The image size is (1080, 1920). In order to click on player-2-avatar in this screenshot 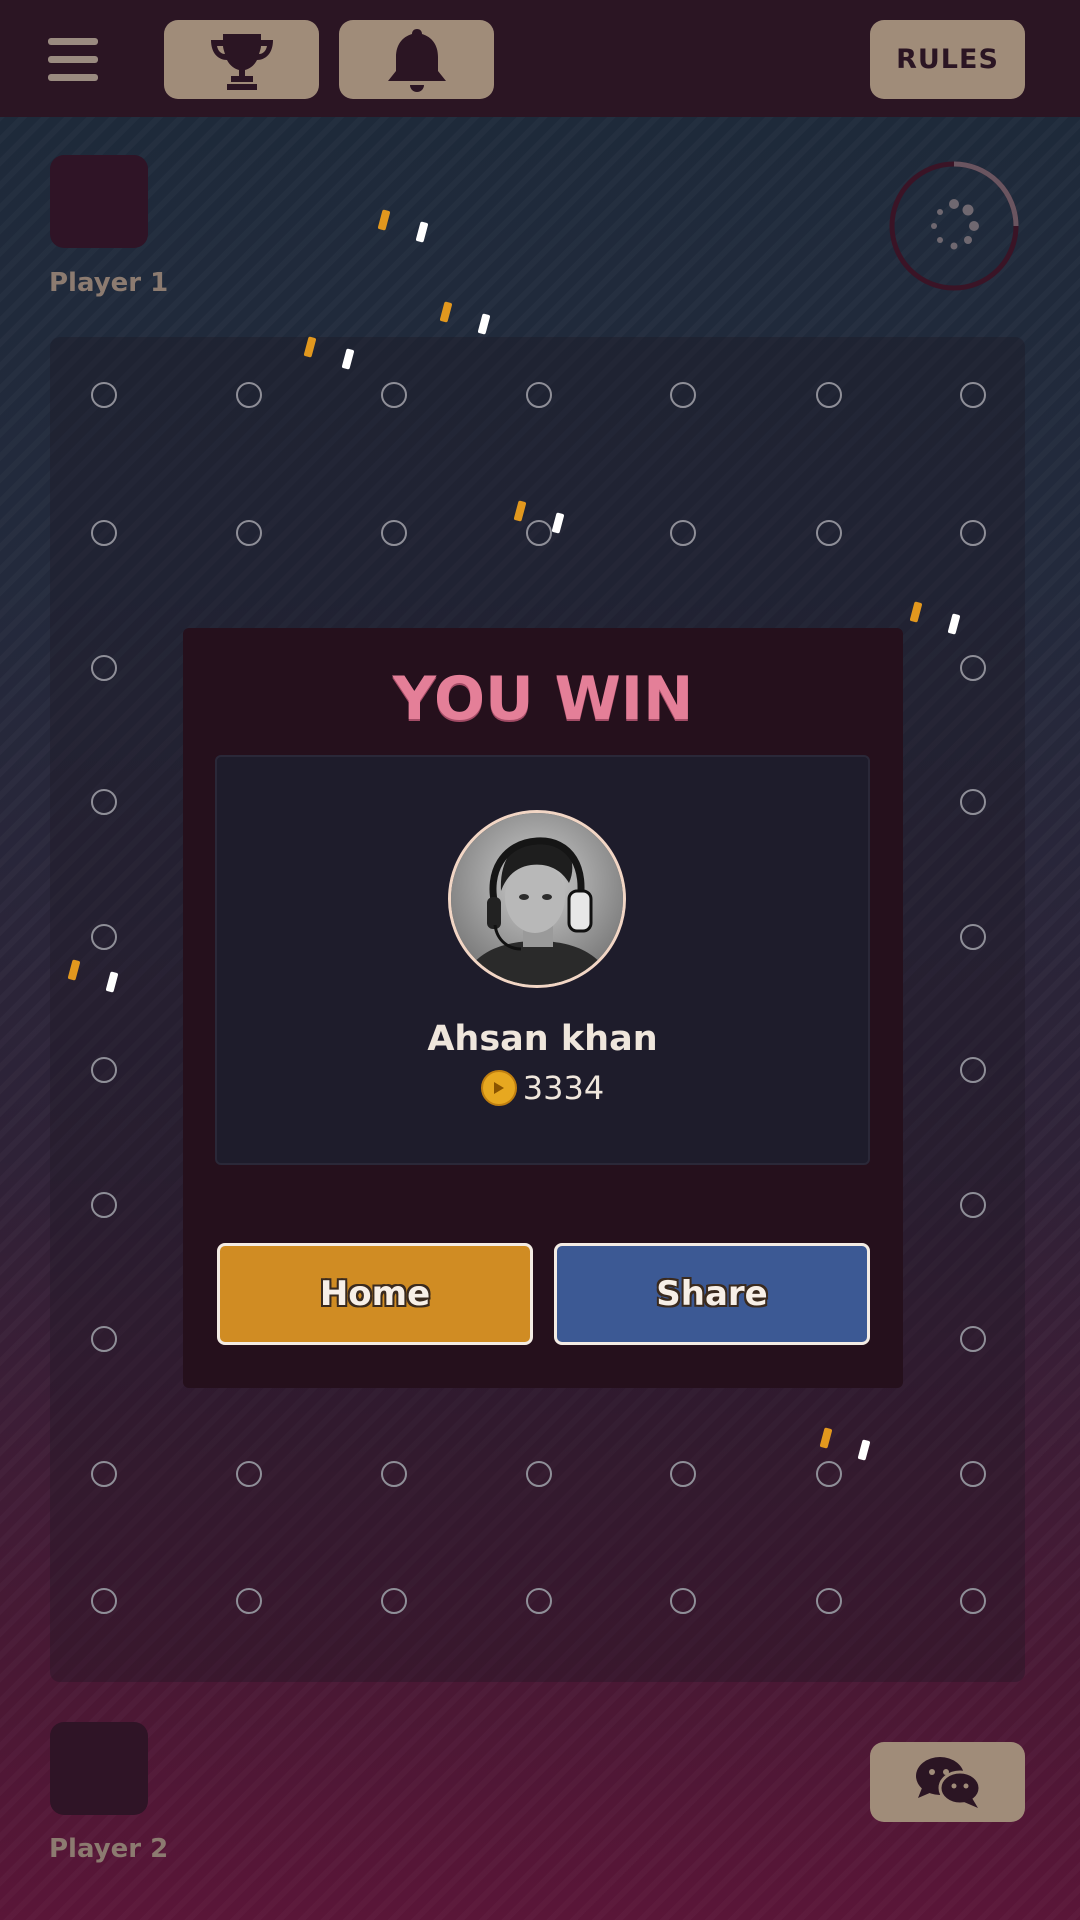, I will do `click(99, 1768)`.